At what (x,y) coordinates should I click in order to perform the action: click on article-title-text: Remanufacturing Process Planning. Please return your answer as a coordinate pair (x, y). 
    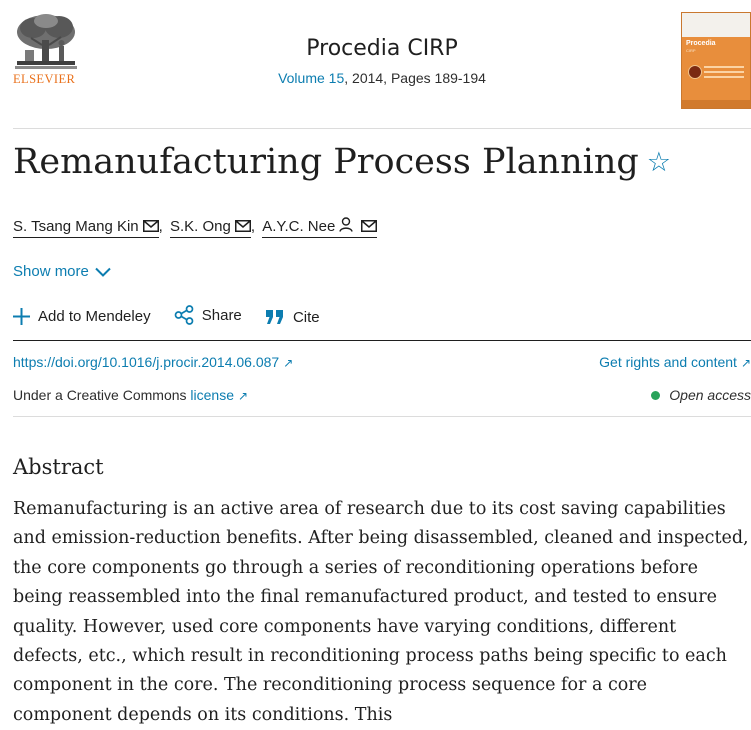
    Looking at the image, I should click on (326, 162).